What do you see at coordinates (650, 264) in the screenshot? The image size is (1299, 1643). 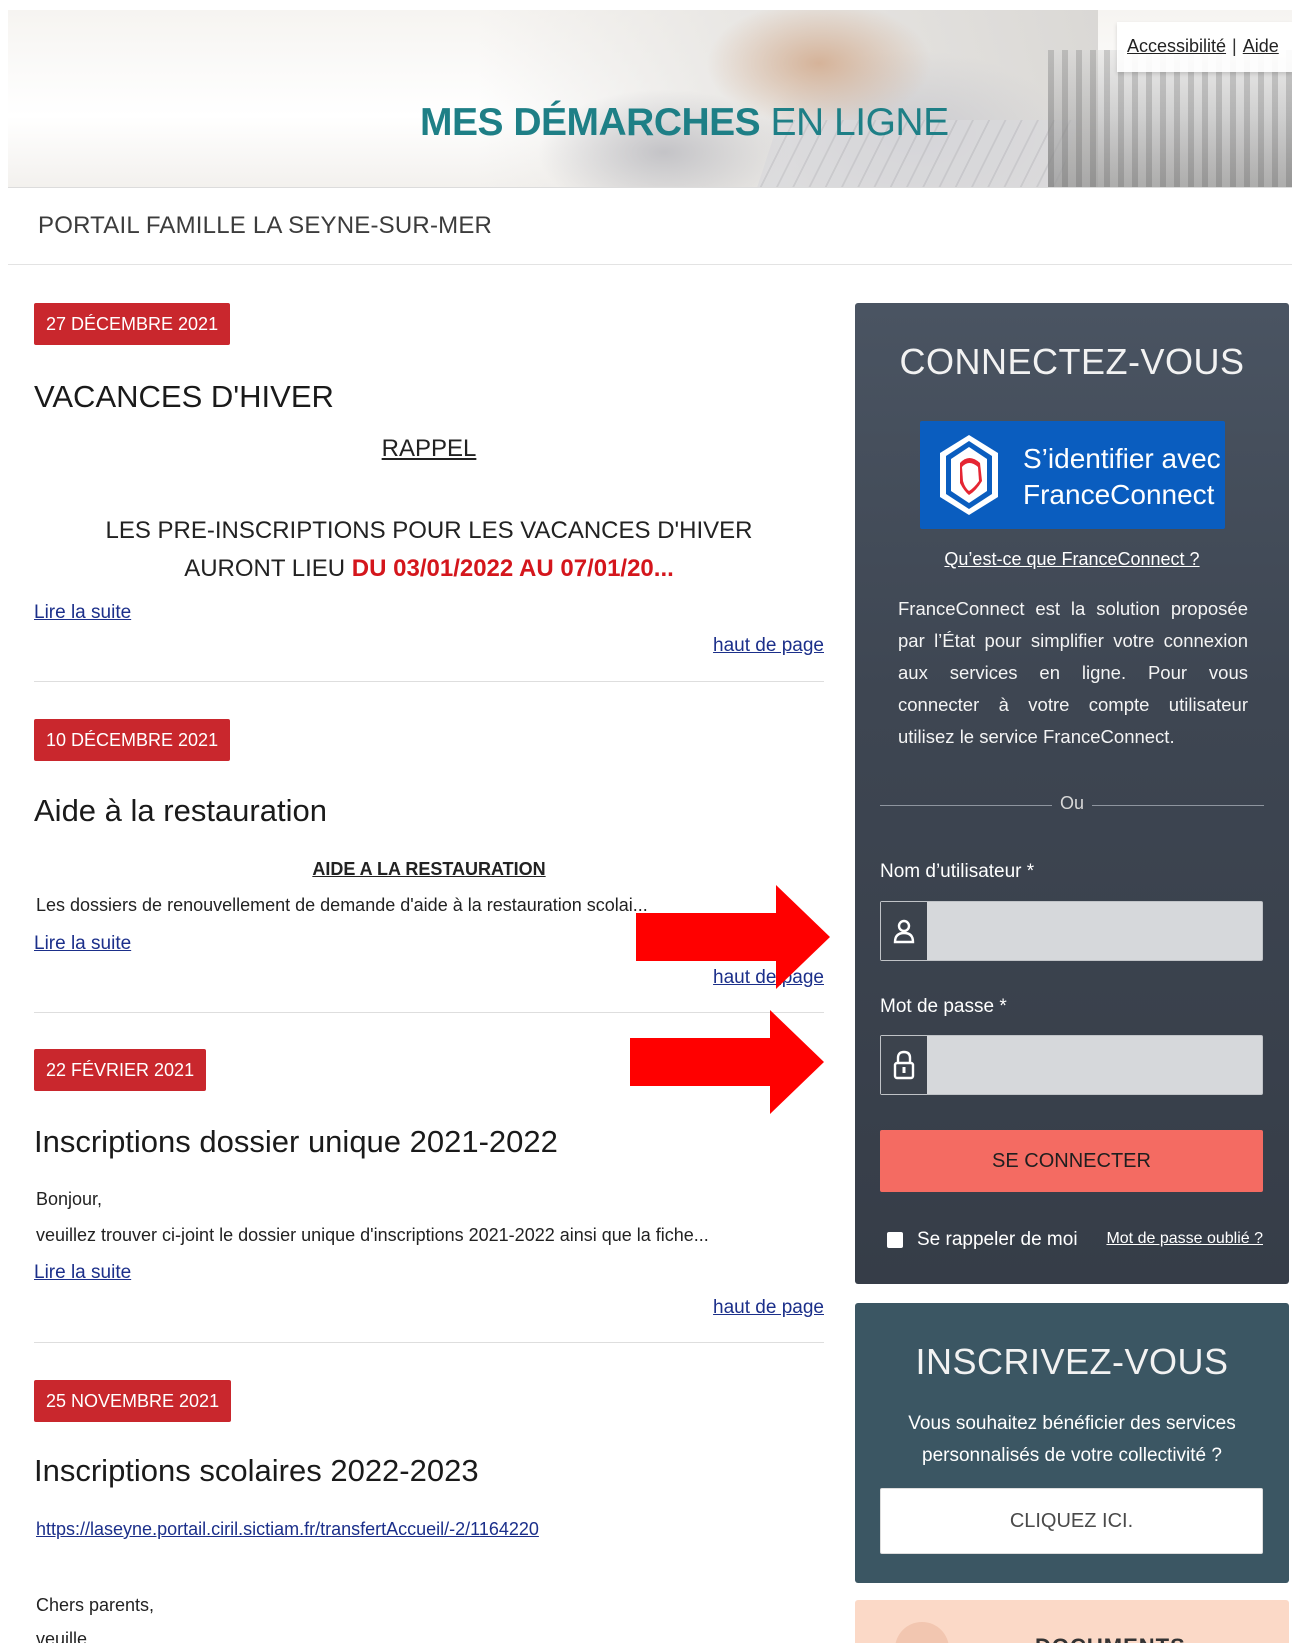 I see `header-divider` at bounding box center [650, 264].